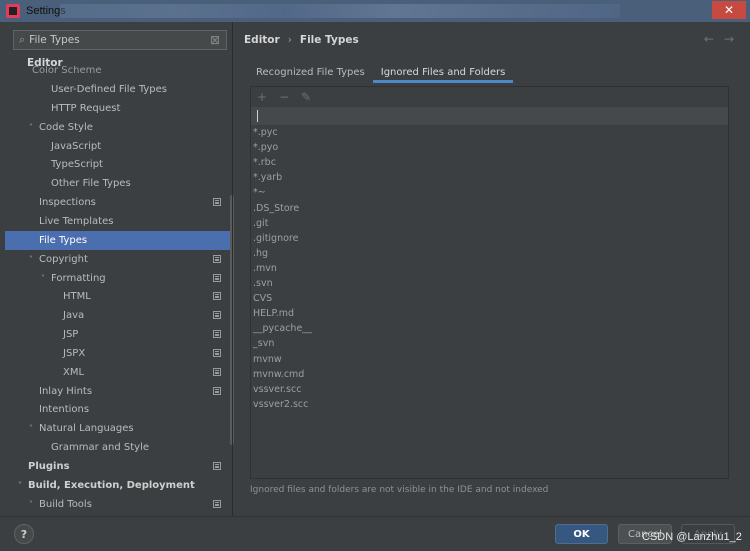 This screenshot has height=551, width=750. What do you see at coordinates (77, 297) in the screenshot?
I see `sidebar-item-label: HTML` at bounding box center [77, 297].